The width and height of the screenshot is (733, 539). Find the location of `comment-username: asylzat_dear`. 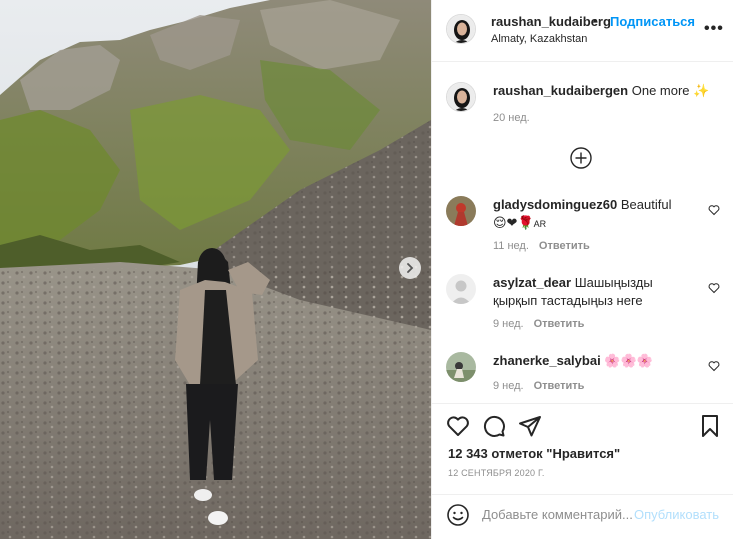

comment-username: asylzat_dear is located at coordinates (532, 282).